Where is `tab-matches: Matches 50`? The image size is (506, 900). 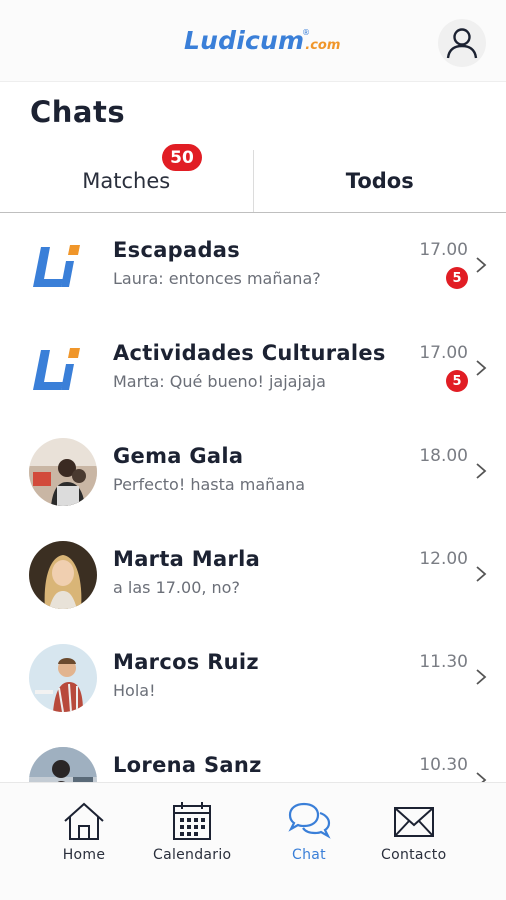
tab-matches: Matches 50 is located at coordinates (126, 178).